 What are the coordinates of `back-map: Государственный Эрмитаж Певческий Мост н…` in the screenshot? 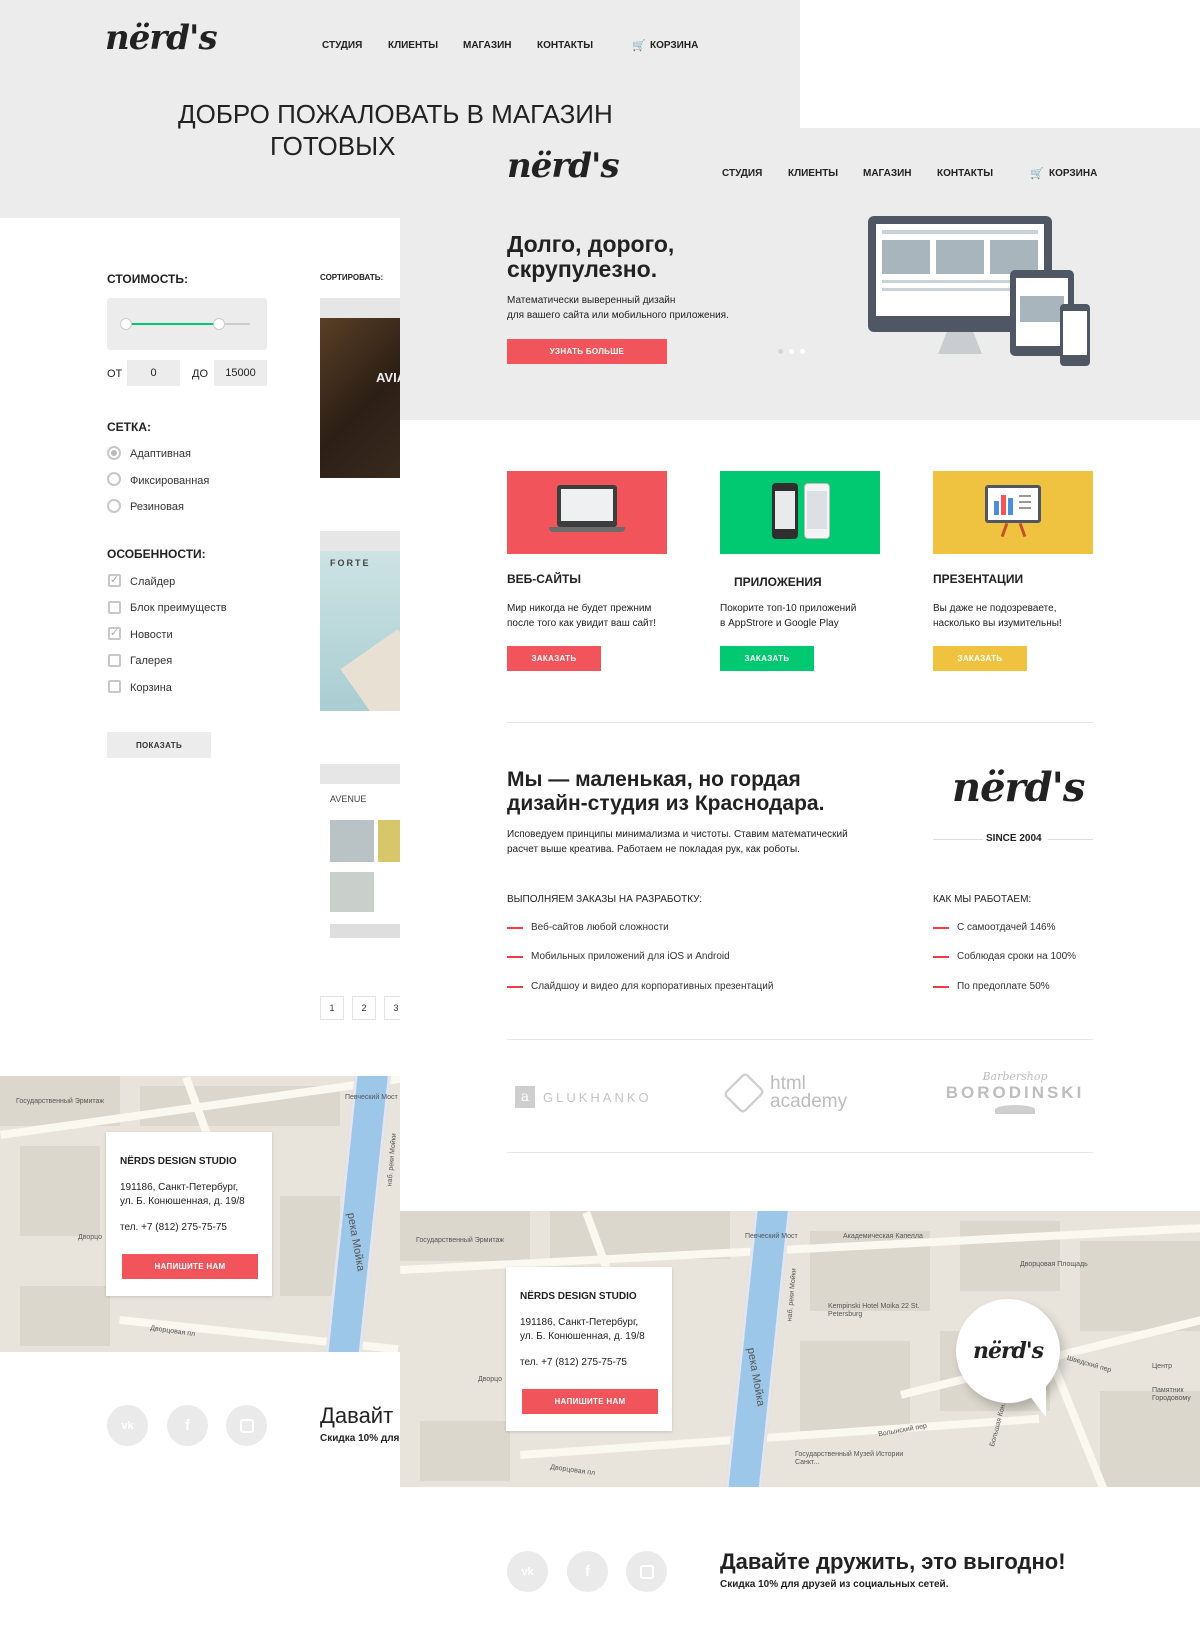 It's located at (200, 1214).